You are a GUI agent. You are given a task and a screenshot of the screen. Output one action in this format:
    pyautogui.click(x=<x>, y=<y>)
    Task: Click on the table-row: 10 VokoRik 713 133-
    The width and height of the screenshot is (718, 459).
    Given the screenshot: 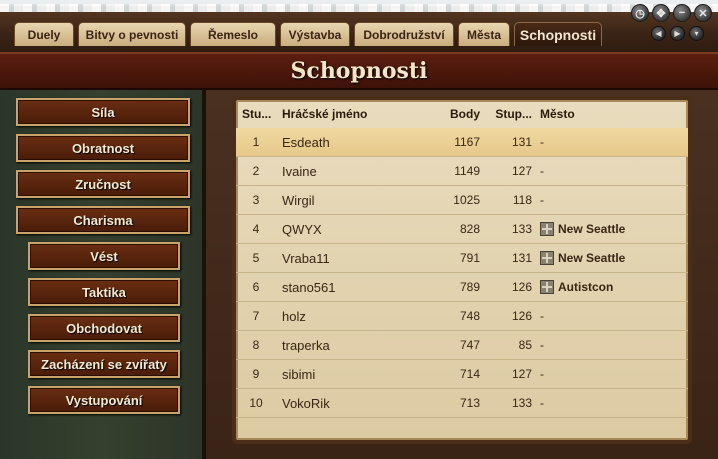 What is the action you would take?
    pyautogui.click(x=462, y=403)
    